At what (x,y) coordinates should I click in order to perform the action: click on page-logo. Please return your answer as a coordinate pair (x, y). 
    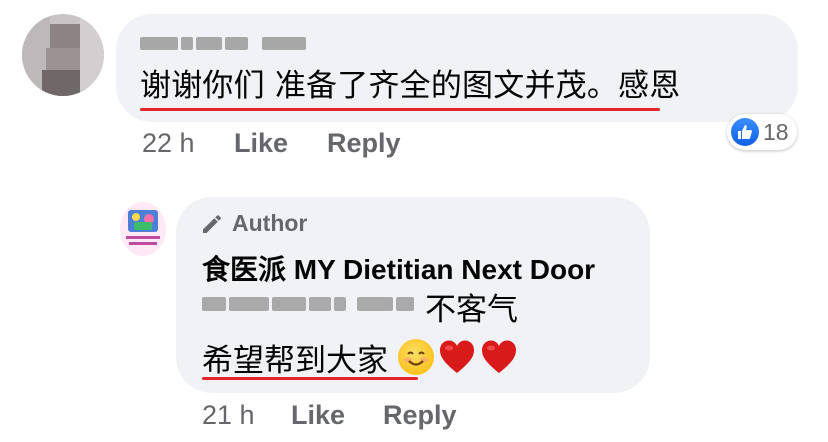
    Looking at the image, I should click on (143, 229).